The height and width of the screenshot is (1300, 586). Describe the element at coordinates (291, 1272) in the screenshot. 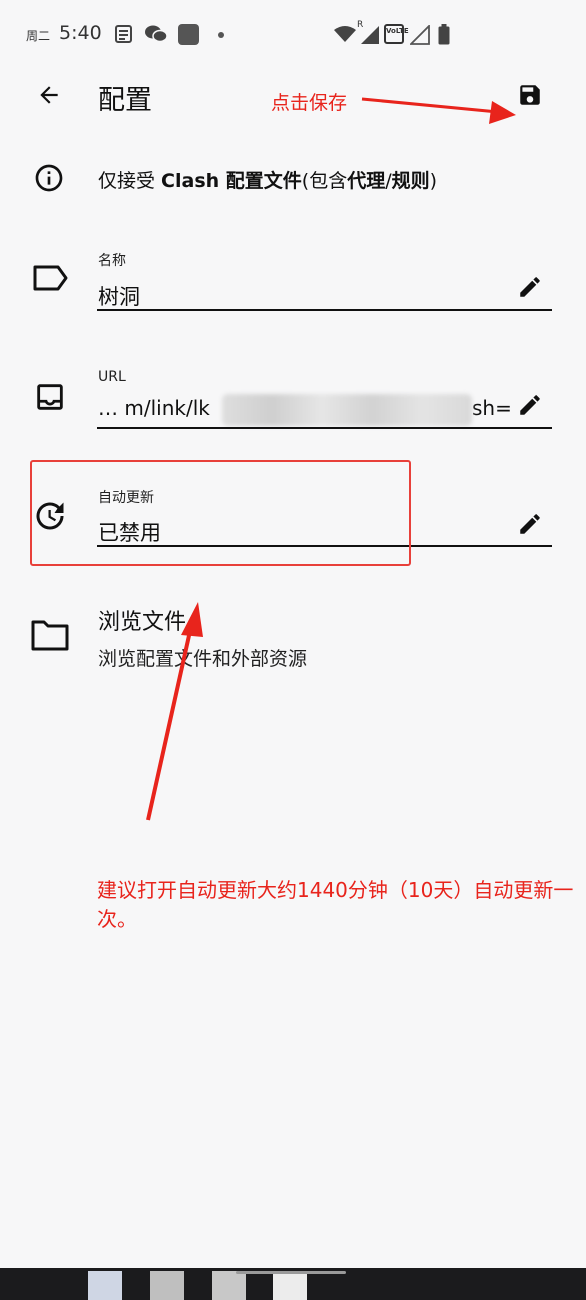

I see `gesture-nav-bar` at that location.